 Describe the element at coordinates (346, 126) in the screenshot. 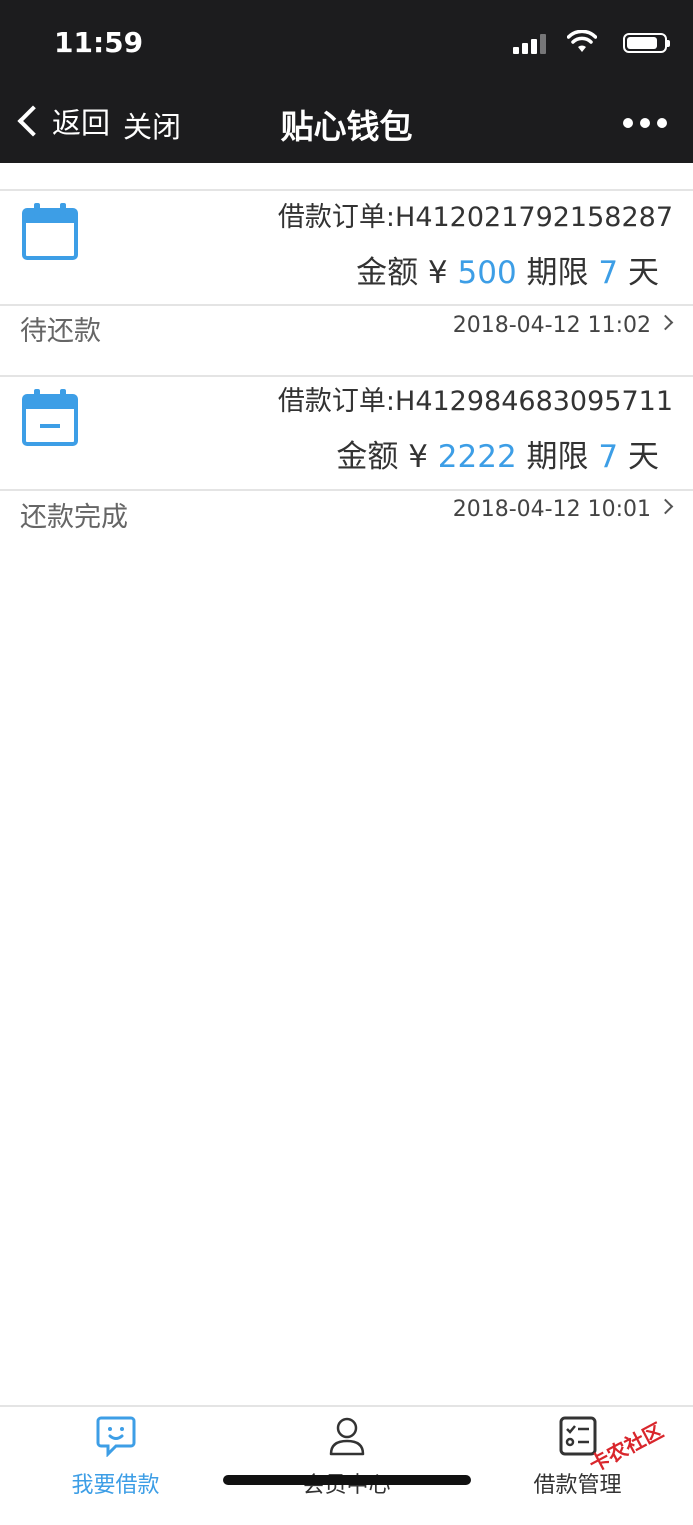

I see `page-title: 贴心钱包` at that location.